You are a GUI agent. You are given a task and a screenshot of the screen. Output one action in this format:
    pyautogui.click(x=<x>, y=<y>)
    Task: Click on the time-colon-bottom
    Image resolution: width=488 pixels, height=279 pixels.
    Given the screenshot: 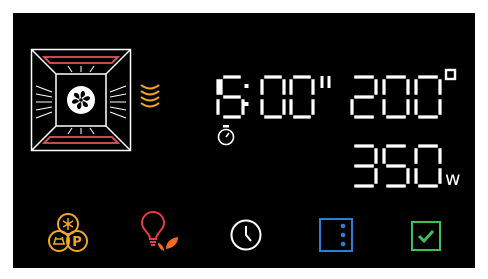 What is the action you would take?
    pyautogui.click(x=246, y=104)
    